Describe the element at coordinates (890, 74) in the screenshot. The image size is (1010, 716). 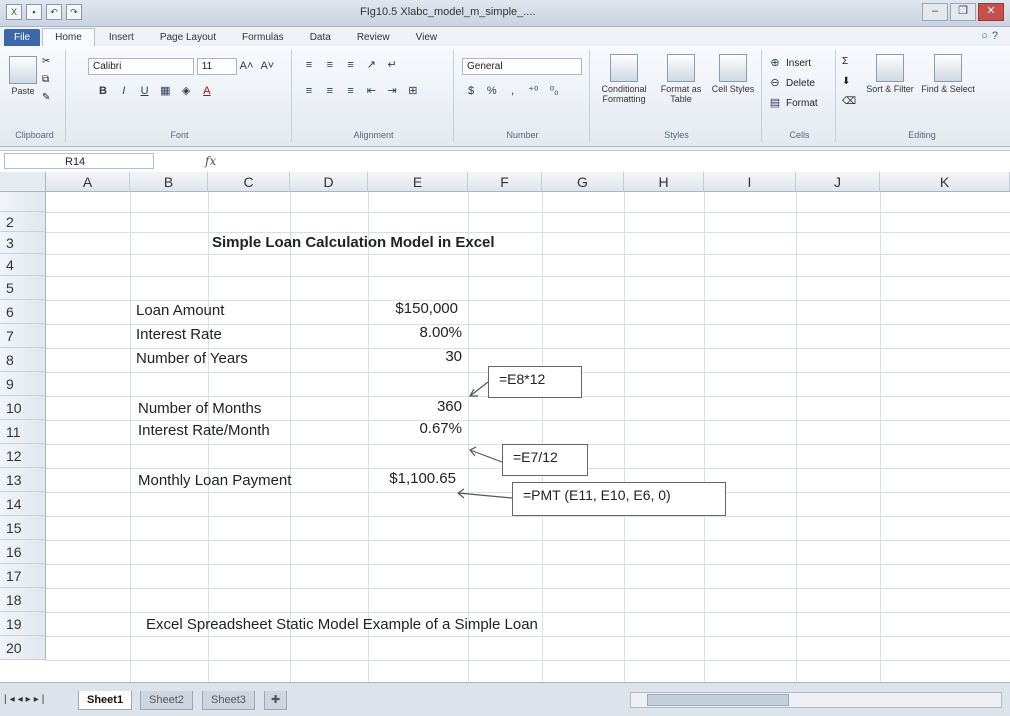
I see `sort-filter-button: Sort & Filter` at that location.